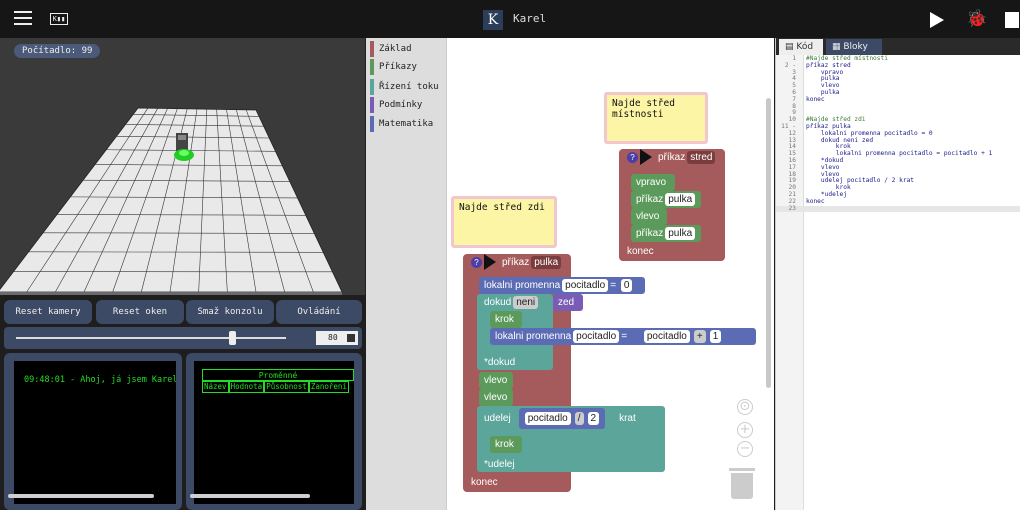 The image size is (1020, 510). I want to click on block-local-var-init: lokalni promenna pocitadlo = 0, so click(562, 285).